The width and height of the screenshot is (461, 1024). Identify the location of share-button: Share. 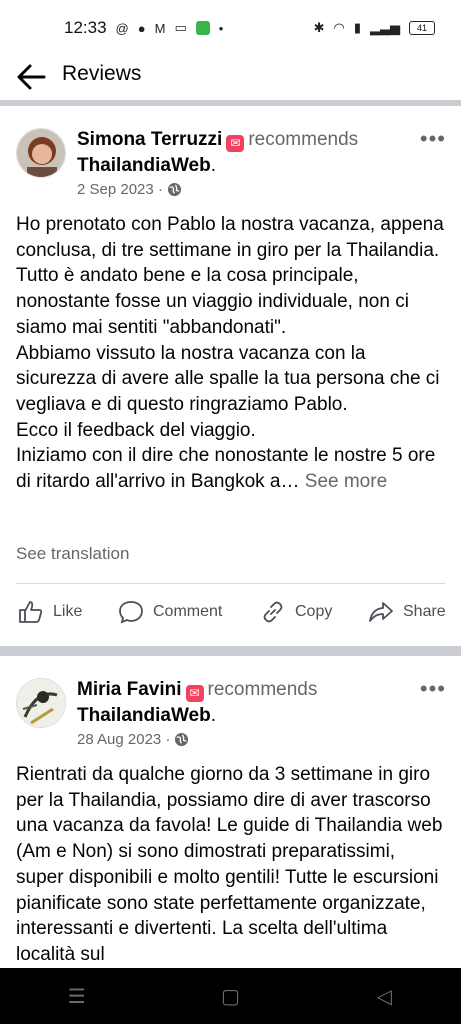
(407, 612).